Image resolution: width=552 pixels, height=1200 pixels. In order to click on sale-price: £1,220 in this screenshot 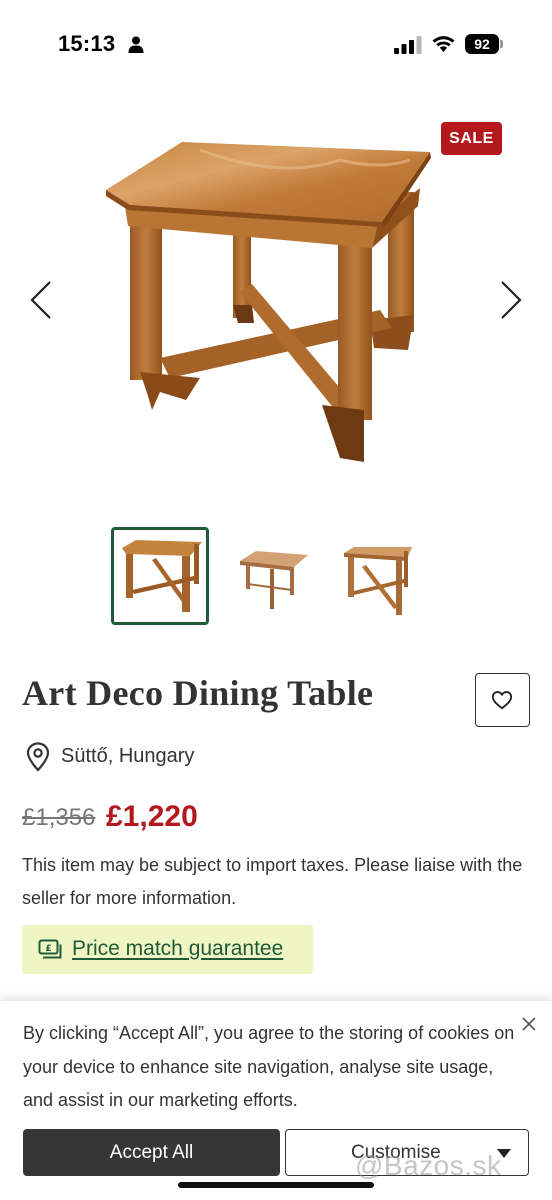, I will do `click(152, 816)`.